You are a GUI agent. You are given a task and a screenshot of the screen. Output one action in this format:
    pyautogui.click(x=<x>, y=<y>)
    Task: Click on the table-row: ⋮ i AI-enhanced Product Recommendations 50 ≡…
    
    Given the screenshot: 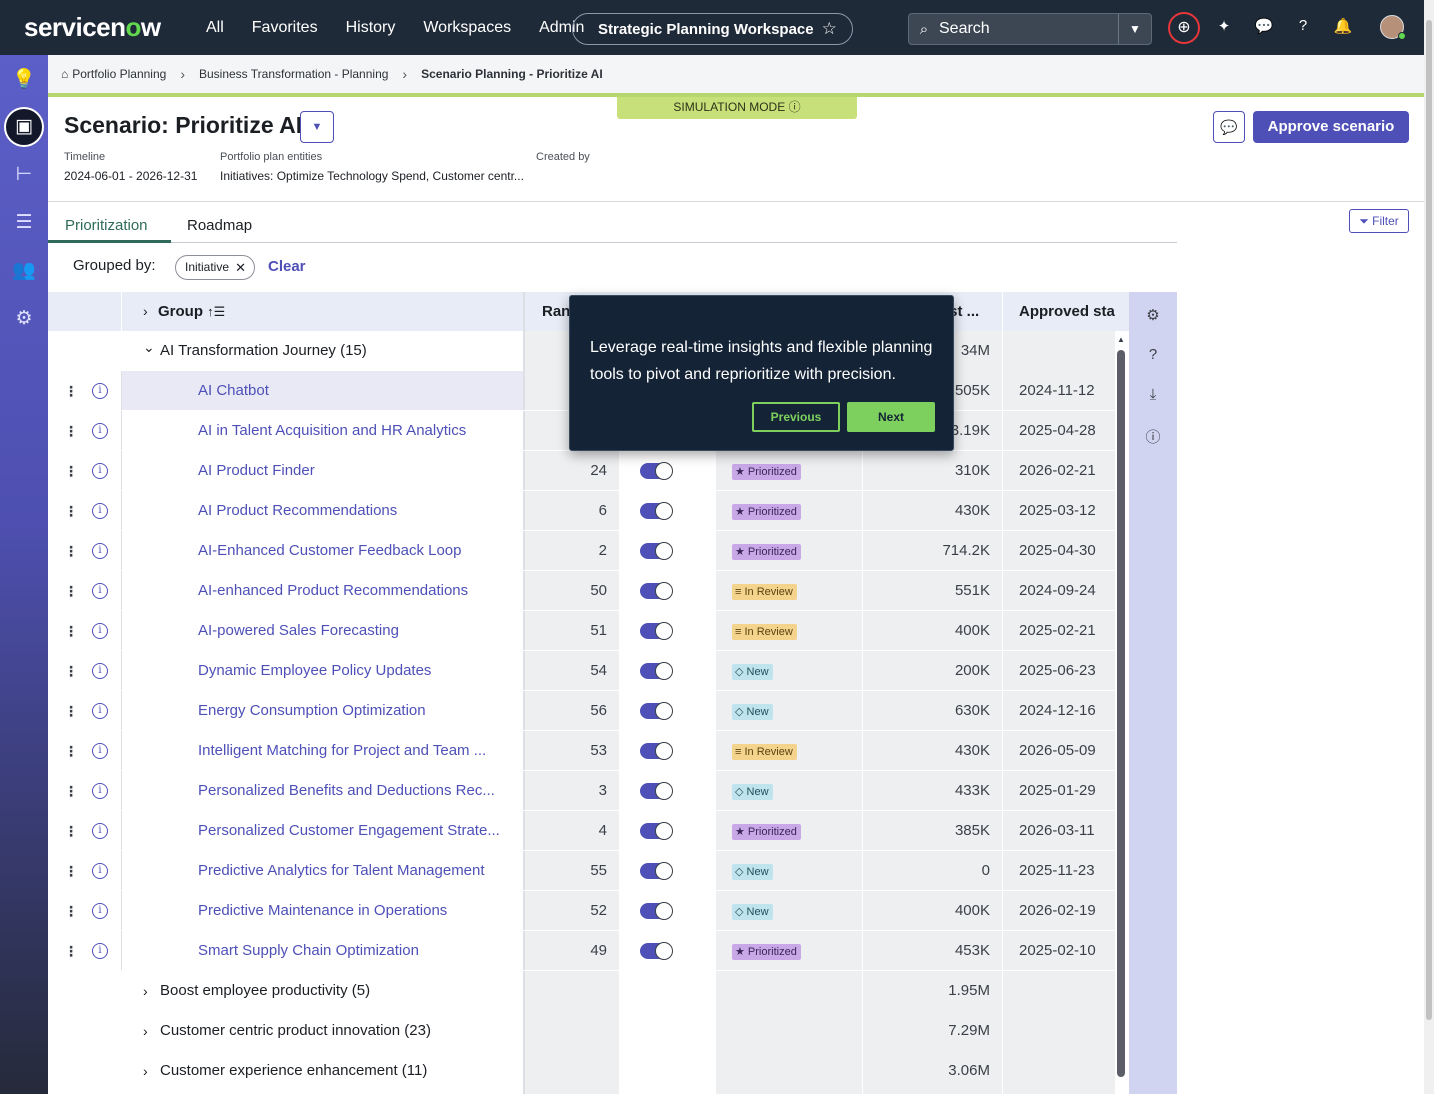 What is the action you would take?
    pyautogui.click(x=588, y=591)
    